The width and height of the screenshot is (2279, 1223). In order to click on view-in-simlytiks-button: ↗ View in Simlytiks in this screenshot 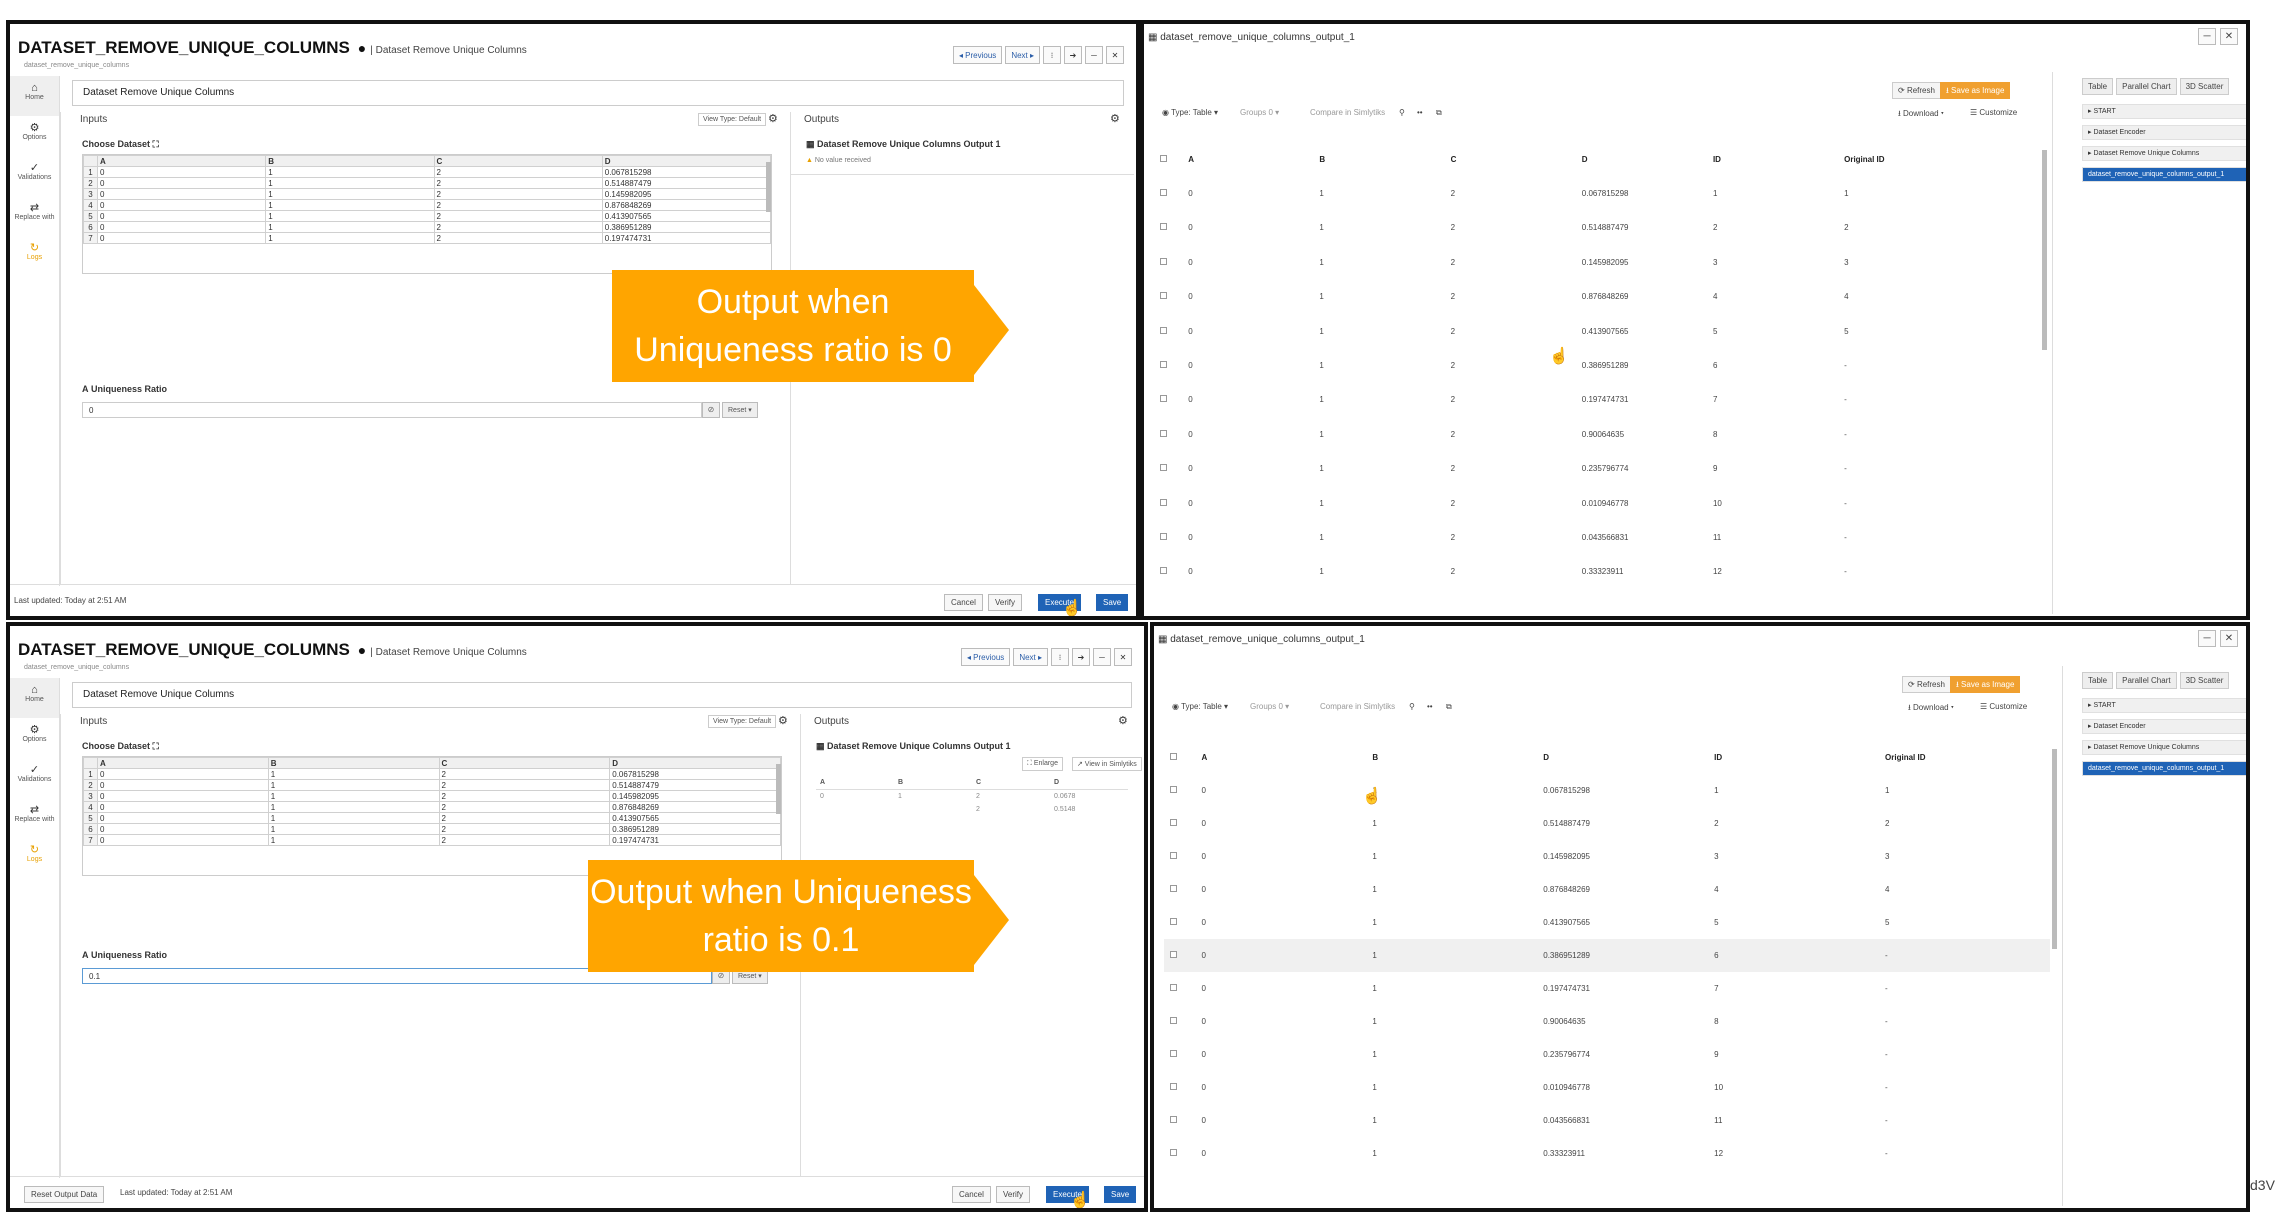, I will do `click(1107, 764)`.